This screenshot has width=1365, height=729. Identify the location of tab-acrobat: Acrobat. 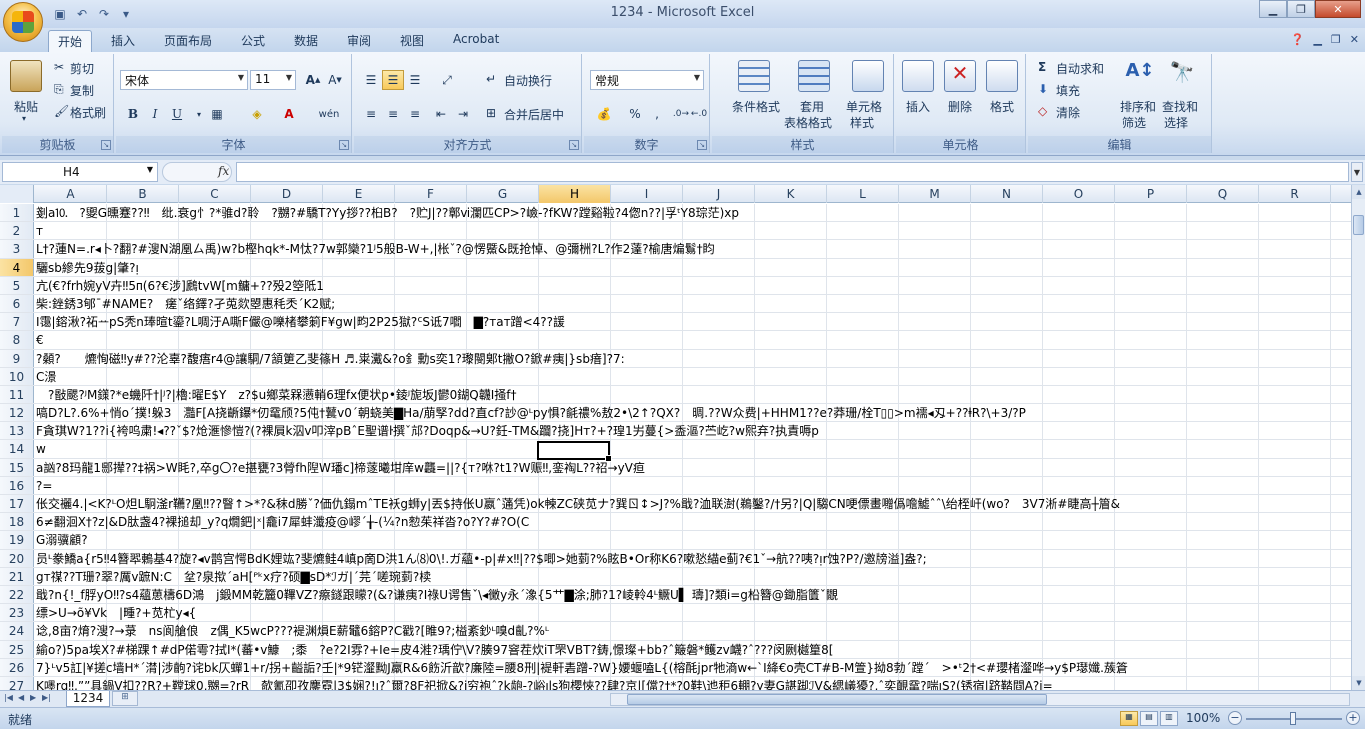
(476, 41).